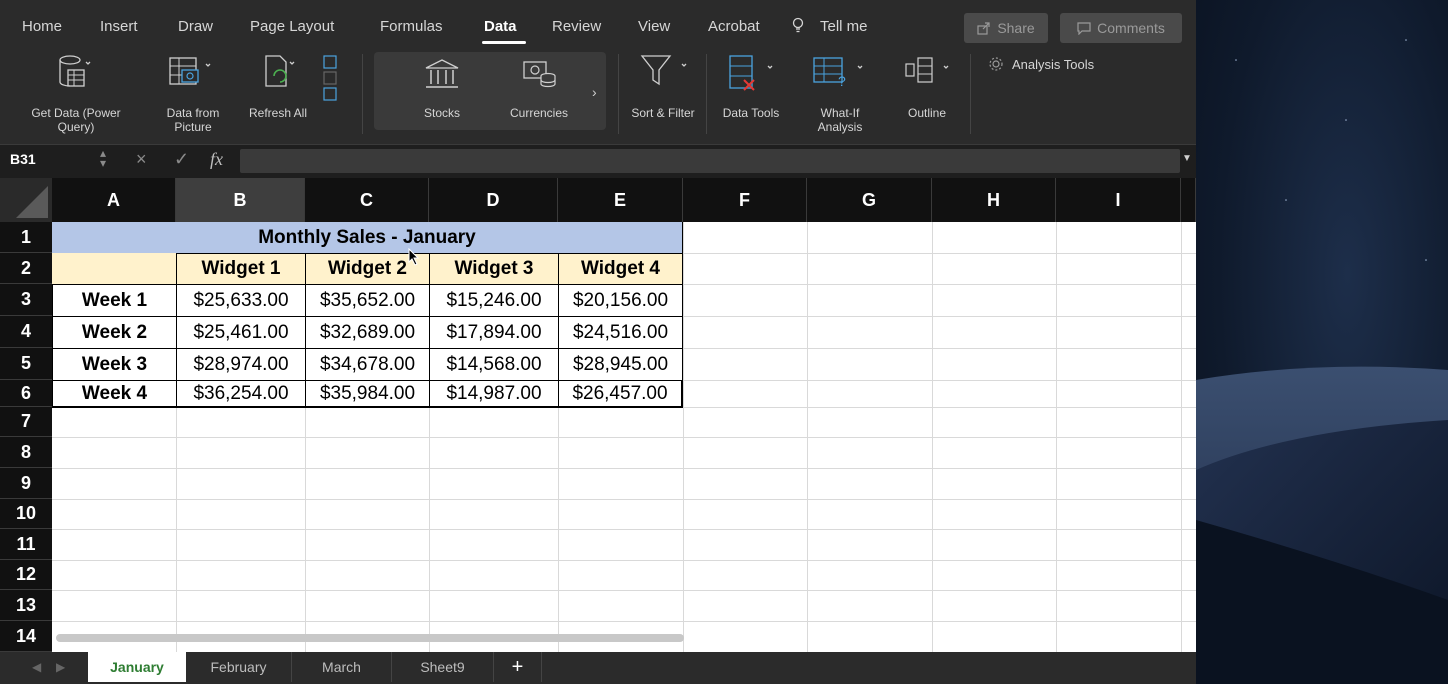 The image size is (1448, 684). I want to click on tab-page-layout: Page Layout, so click(292, 26).